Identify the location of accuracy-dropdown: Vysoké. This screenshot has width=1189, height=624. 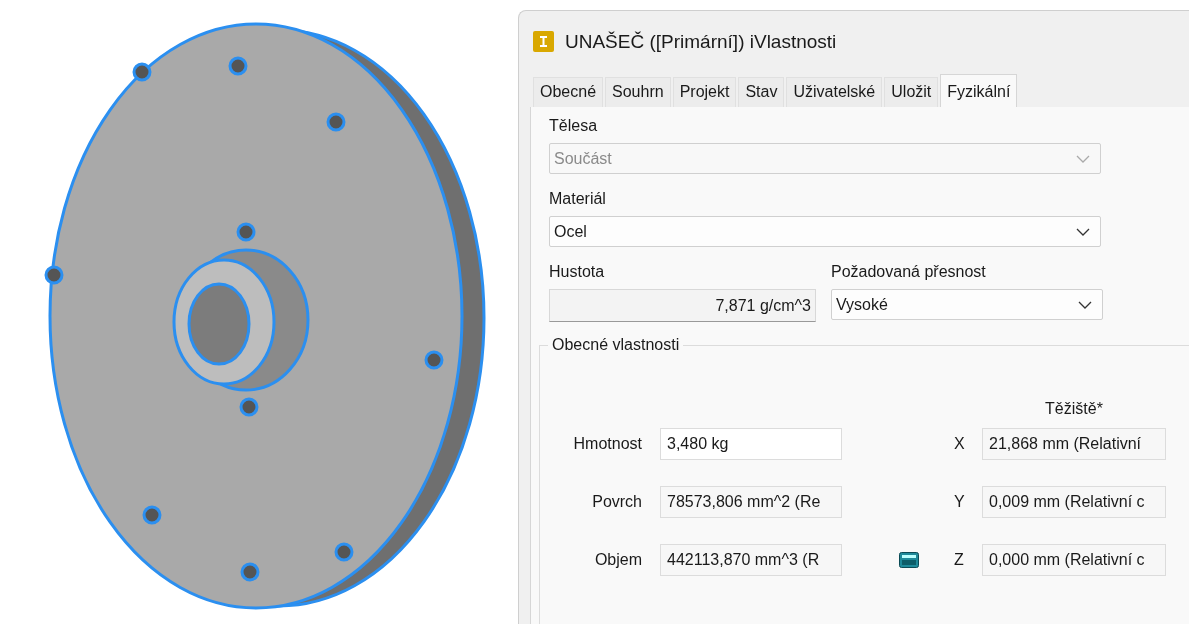
(967, 304).